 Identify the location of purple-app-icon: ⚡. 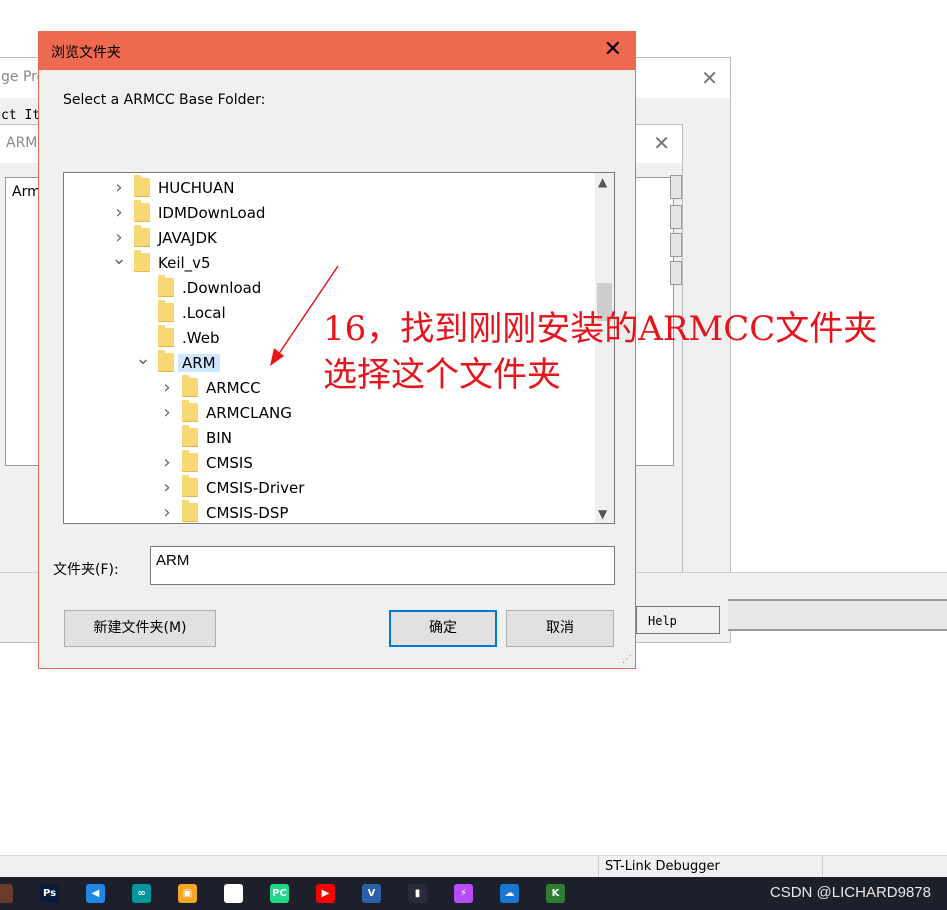
(463, 893).